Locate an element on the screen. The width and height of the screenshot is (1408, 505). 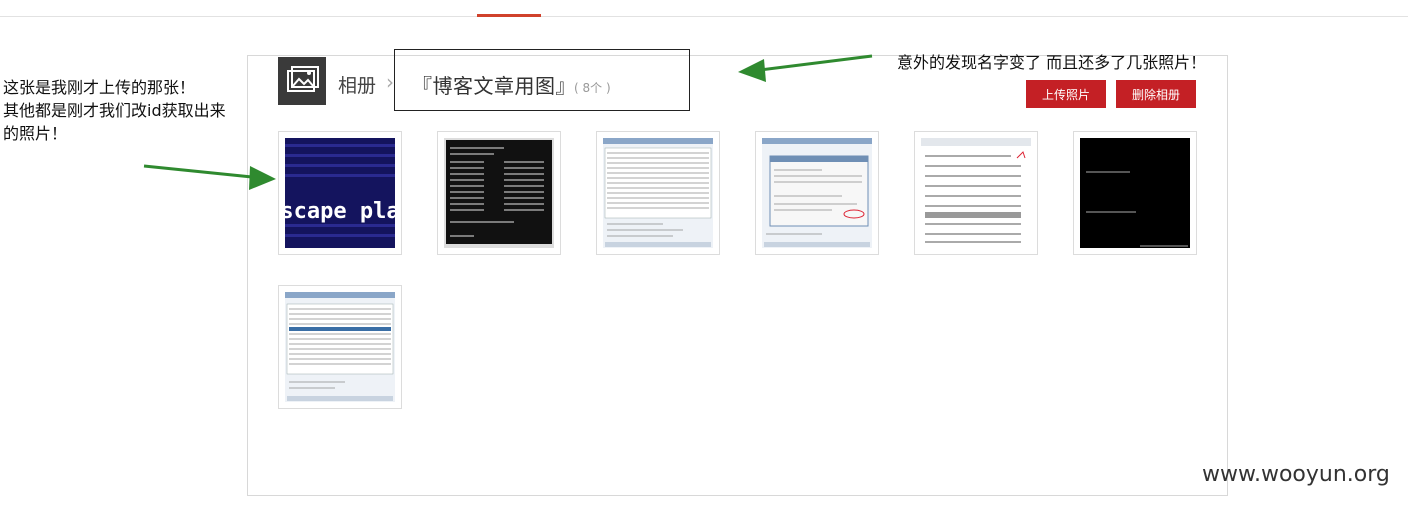
watermark: www.wooyun.org is located at coordinates (1296, 474).